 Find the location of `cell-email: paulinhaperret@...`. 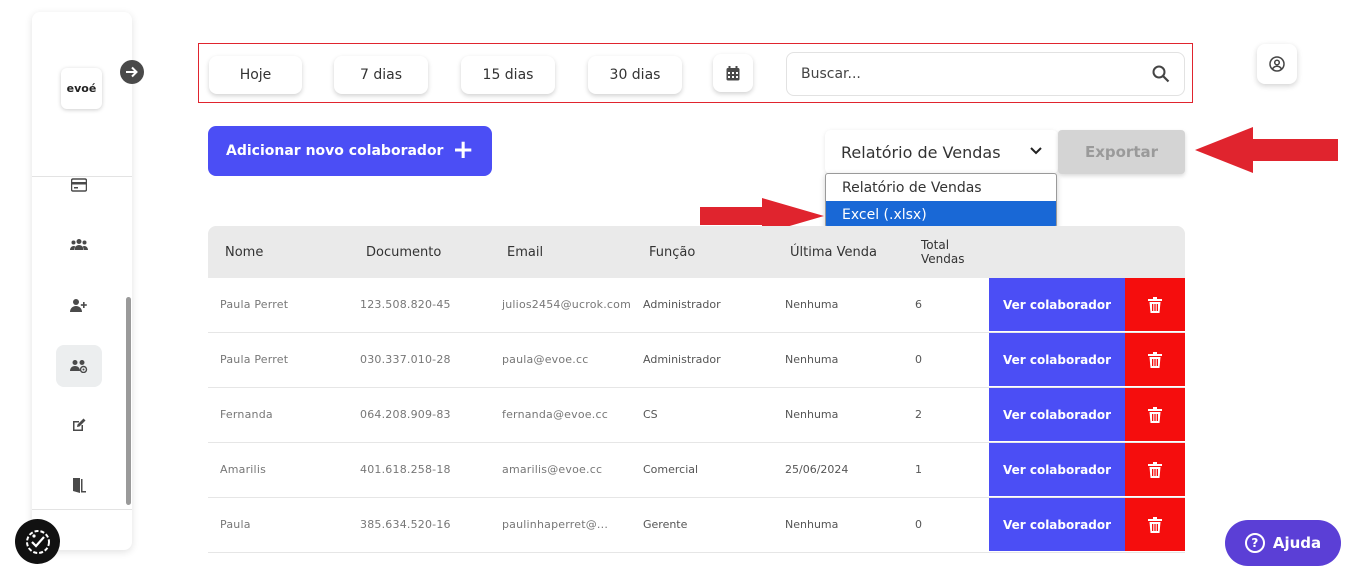

cell-email: paulinhaperret@... is located at coordinates (555, 524).